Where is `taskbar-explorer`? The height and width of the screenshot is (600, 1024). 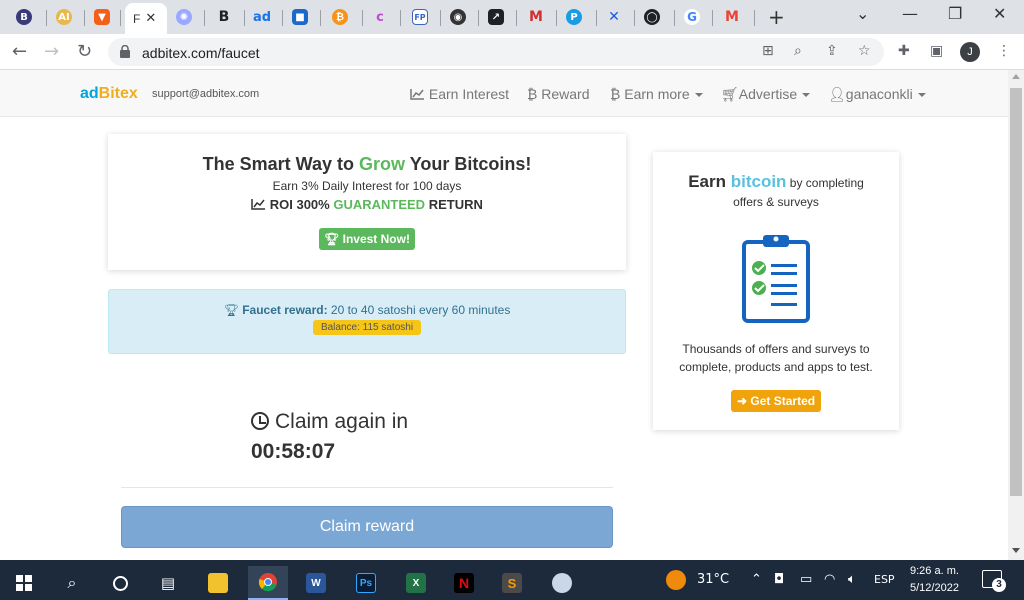 taskbar-explorer is located at coordinates (218, 583).